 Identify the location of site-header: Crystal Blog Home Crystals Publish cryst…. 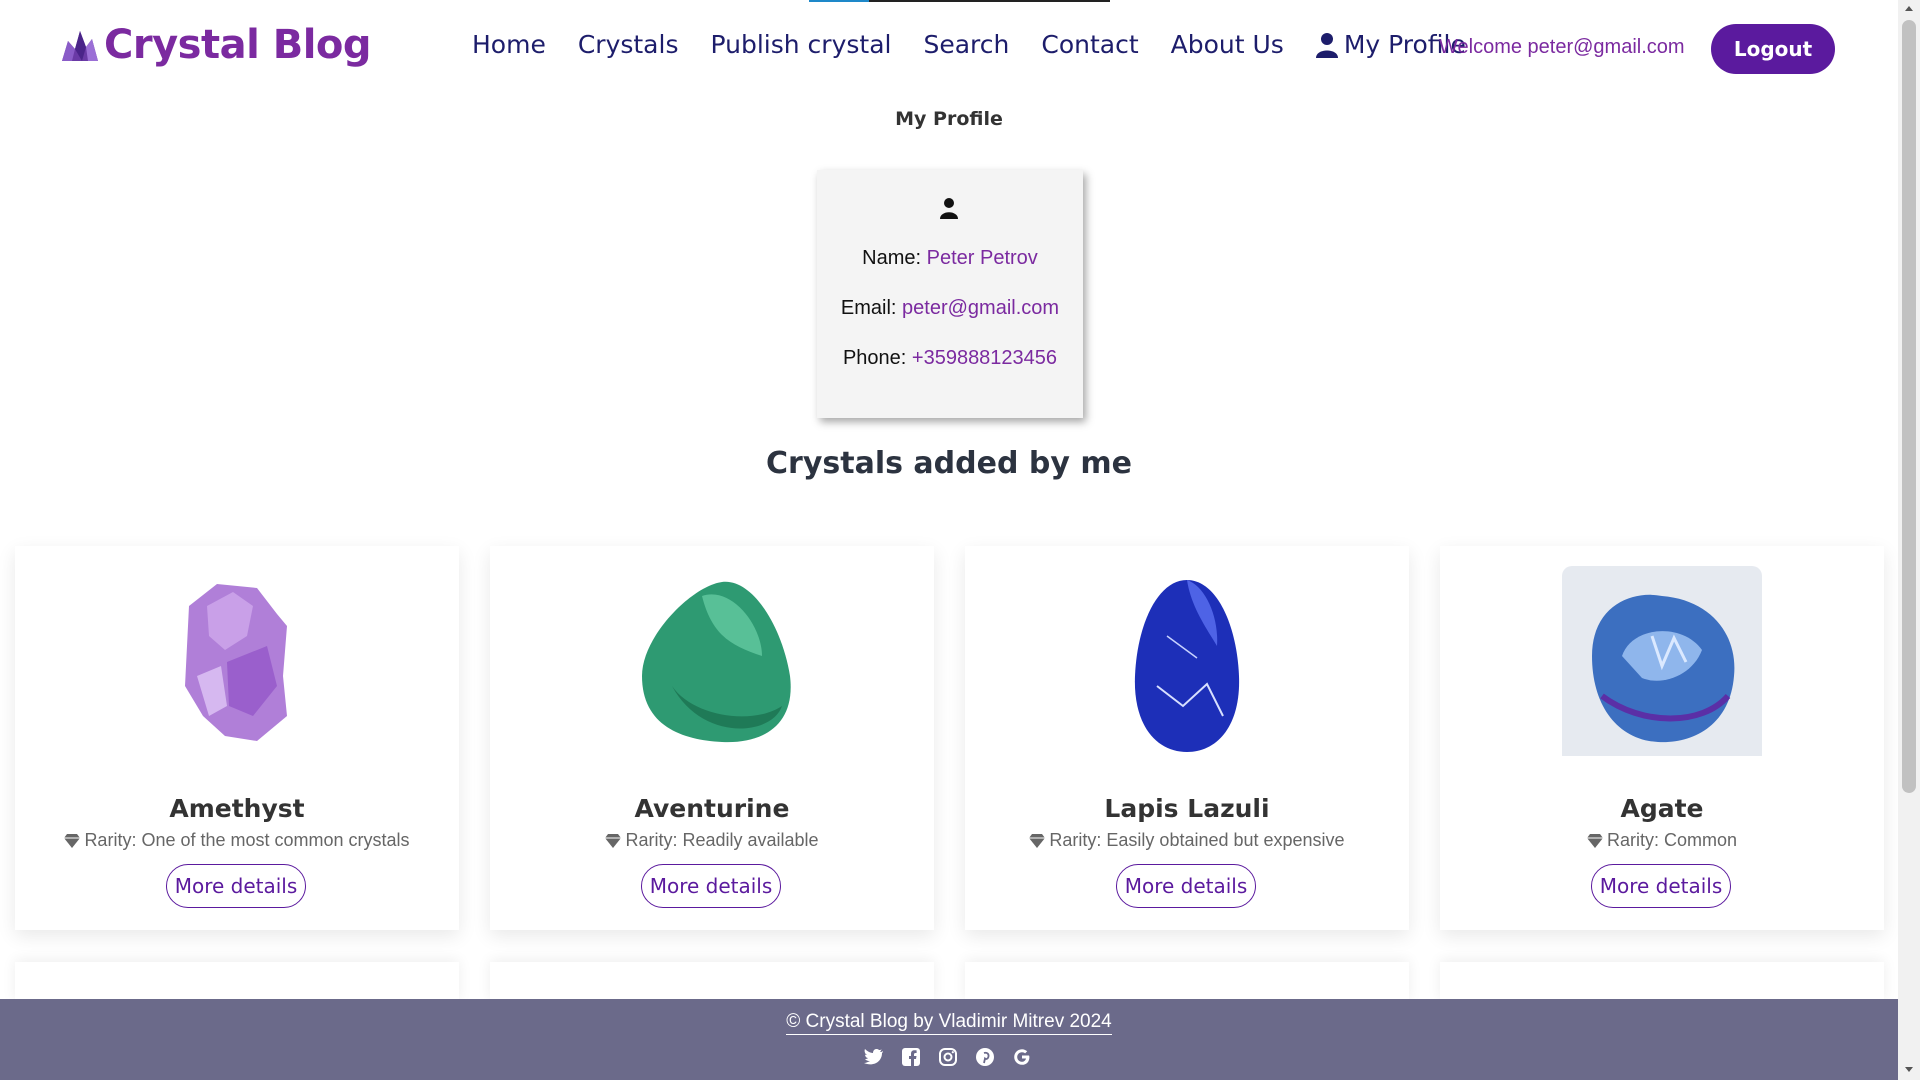
(949, 48).